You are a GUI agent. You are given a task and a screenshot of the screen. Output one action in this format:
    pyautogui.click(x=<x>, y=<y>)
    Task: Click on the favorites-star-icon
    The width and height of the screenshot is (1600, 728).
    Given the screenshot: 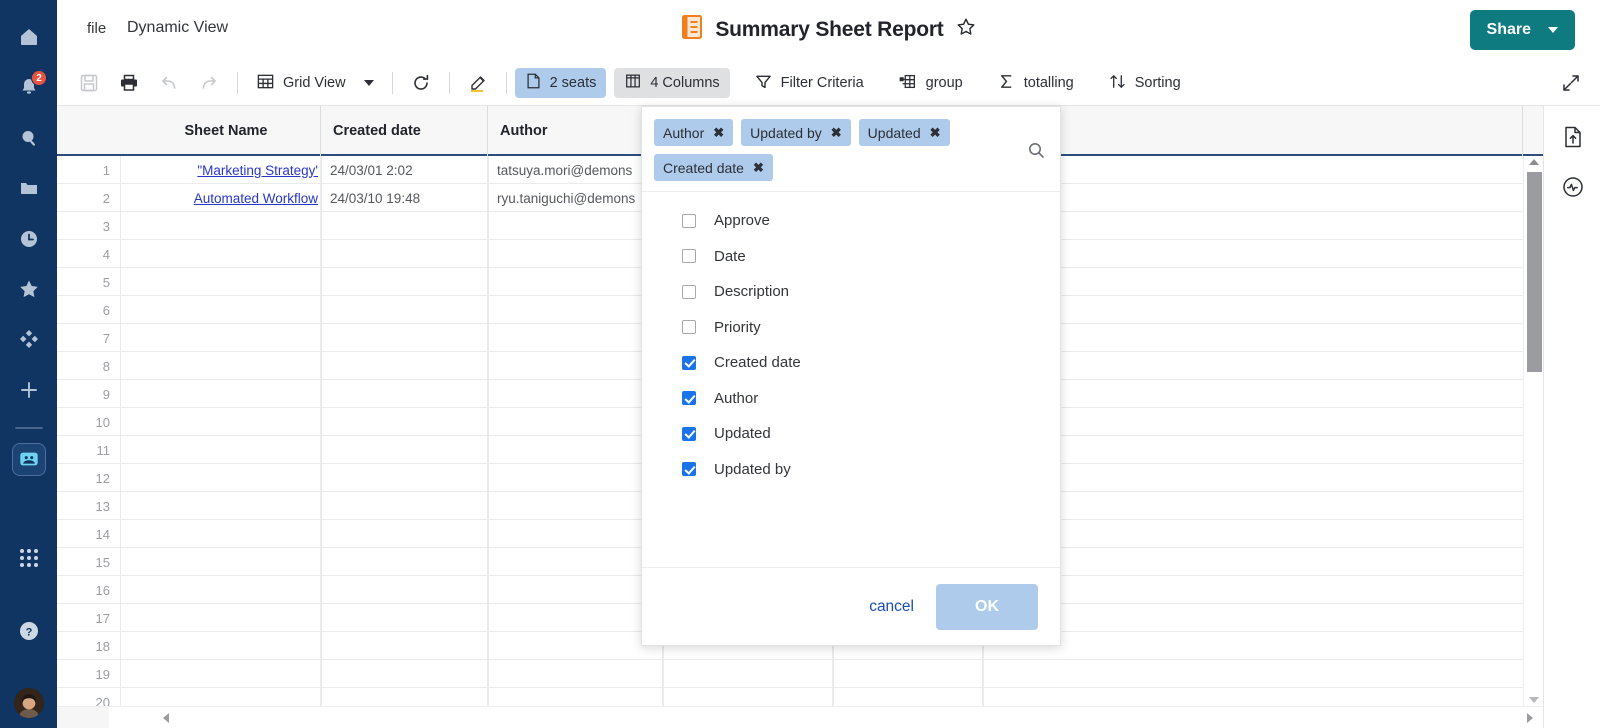 What is the action you would take?
    pyautogui.click(x=28, y=289)
    